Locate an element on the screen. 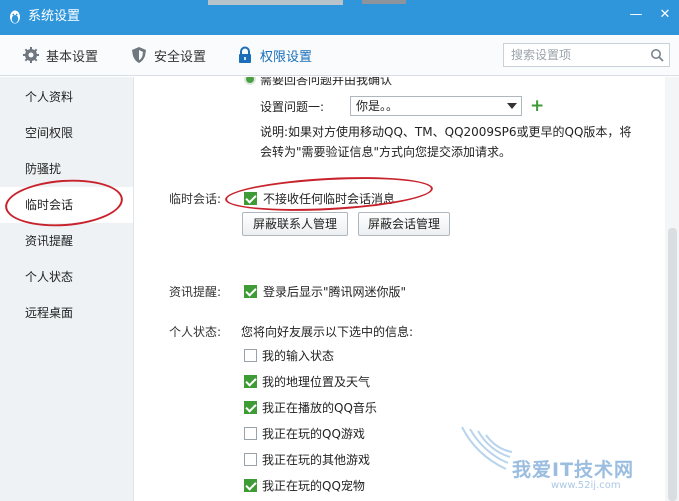 This screenshot has width=679, height=501. sidebar-item-news-reminder: 资讯提醒 is located at coordinates (66, 241).